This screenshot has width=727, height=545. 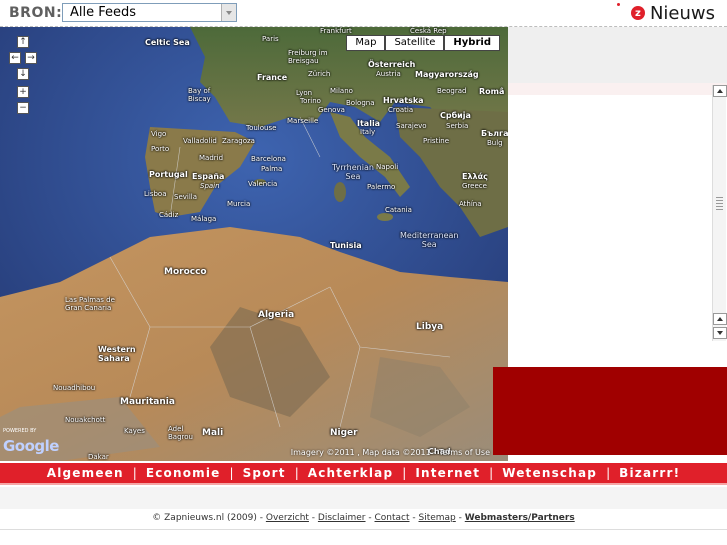 What do you see at coordinates (719, 204) in the screenshot?
I see `scroll-grip-icon` at bounding box center [719, 204].